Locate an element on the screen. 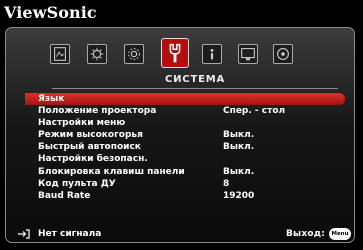  menu-item-value: 19200 is located at coordinates (239, 195).